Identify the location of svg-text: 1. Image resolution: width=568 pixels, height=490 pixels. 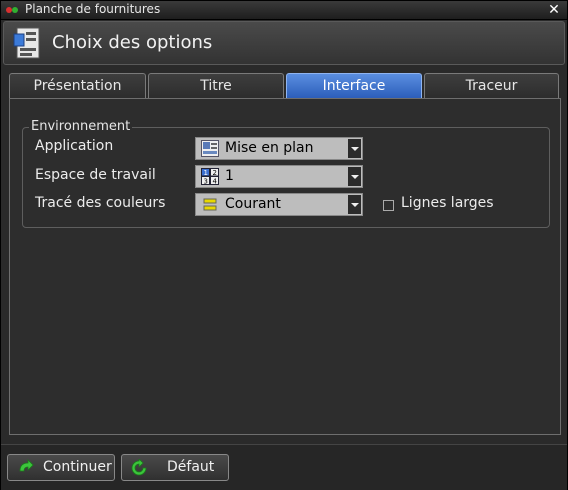
(206, 173).